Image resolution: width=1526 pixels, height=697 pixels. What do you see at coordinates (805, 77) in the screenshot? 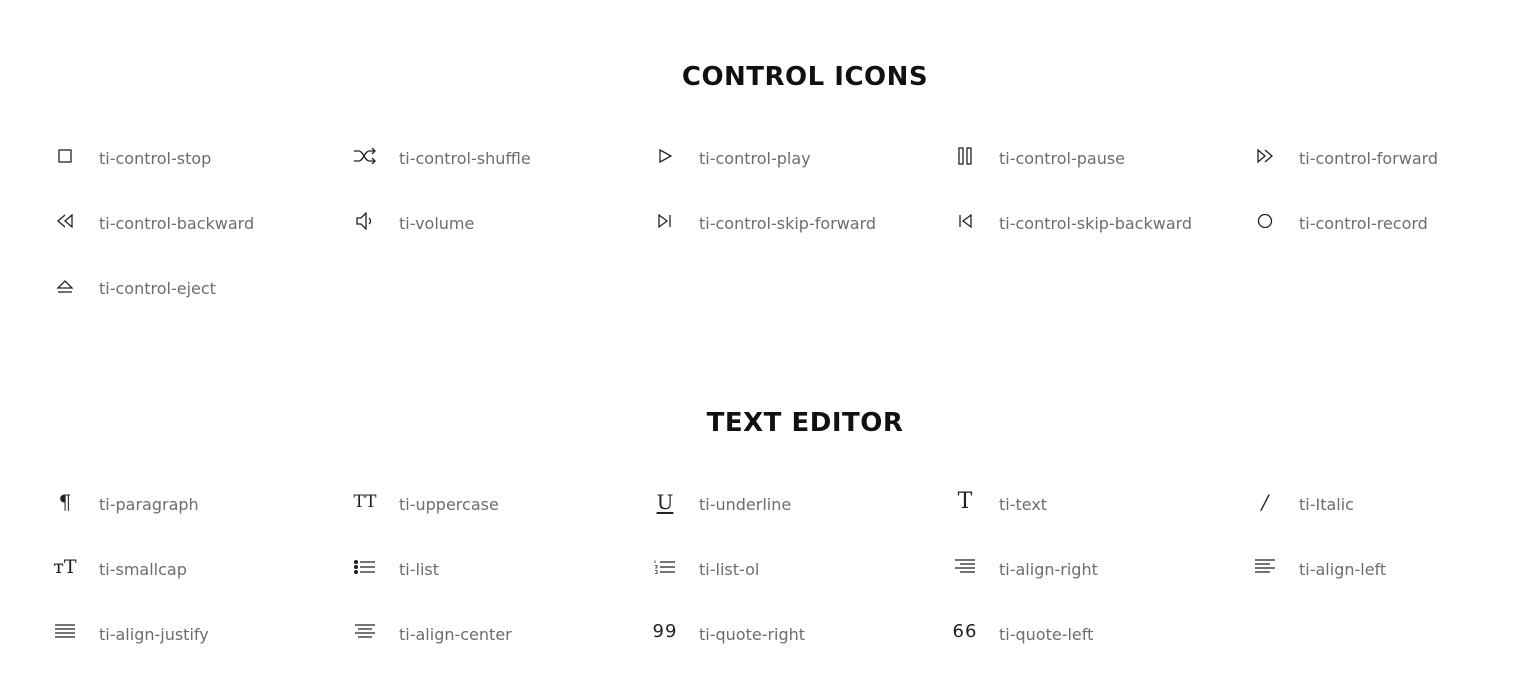
I see `section-title-control-icons: CONTROL ICONS` at bounding box center [805, 77].